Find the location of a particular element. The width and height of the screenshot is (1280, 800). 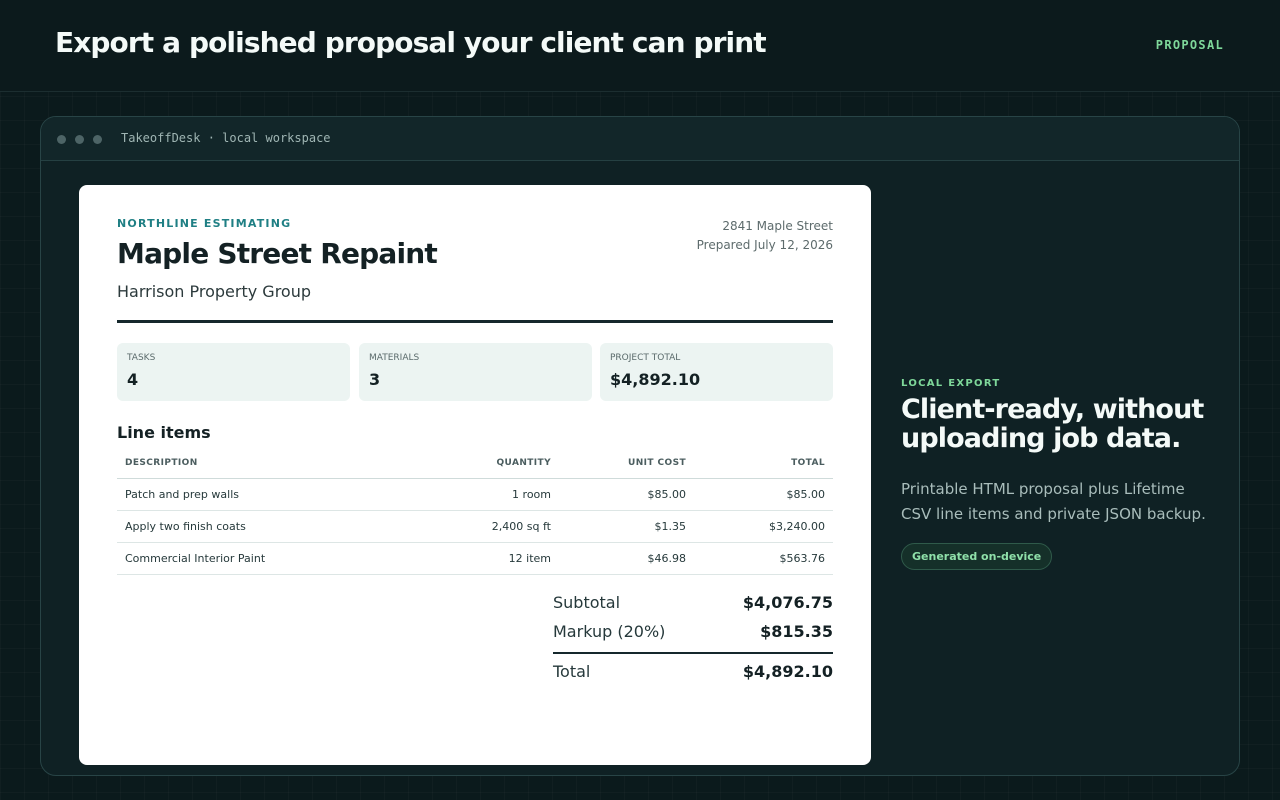

window-maximize-dot is located at coordinates (97, 139).